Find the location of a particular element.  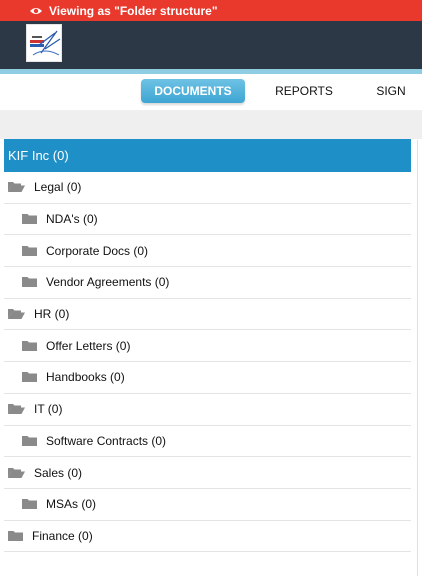

tree-row: Offer Letters (0) is located at coordinates (207, 346).